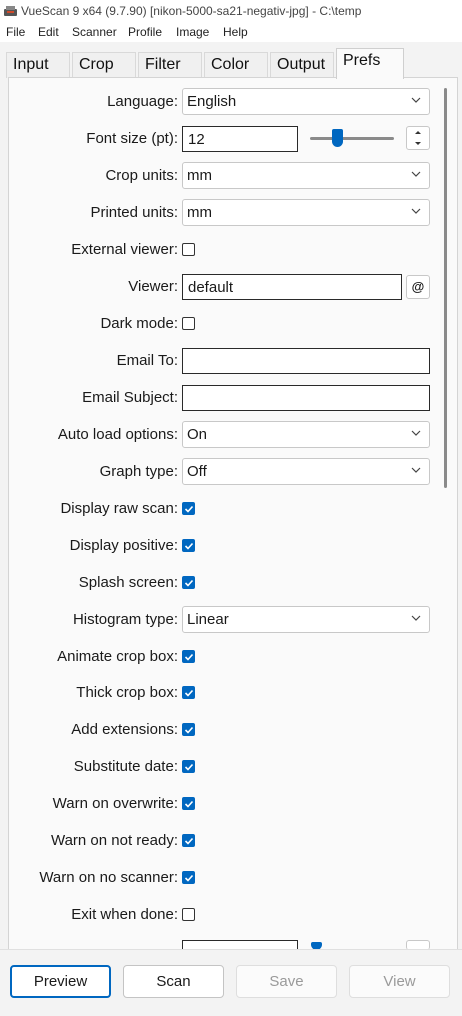 The width and height of the screenshot is (462, 1016). I want to click on view-button: View, so click(399, 981).